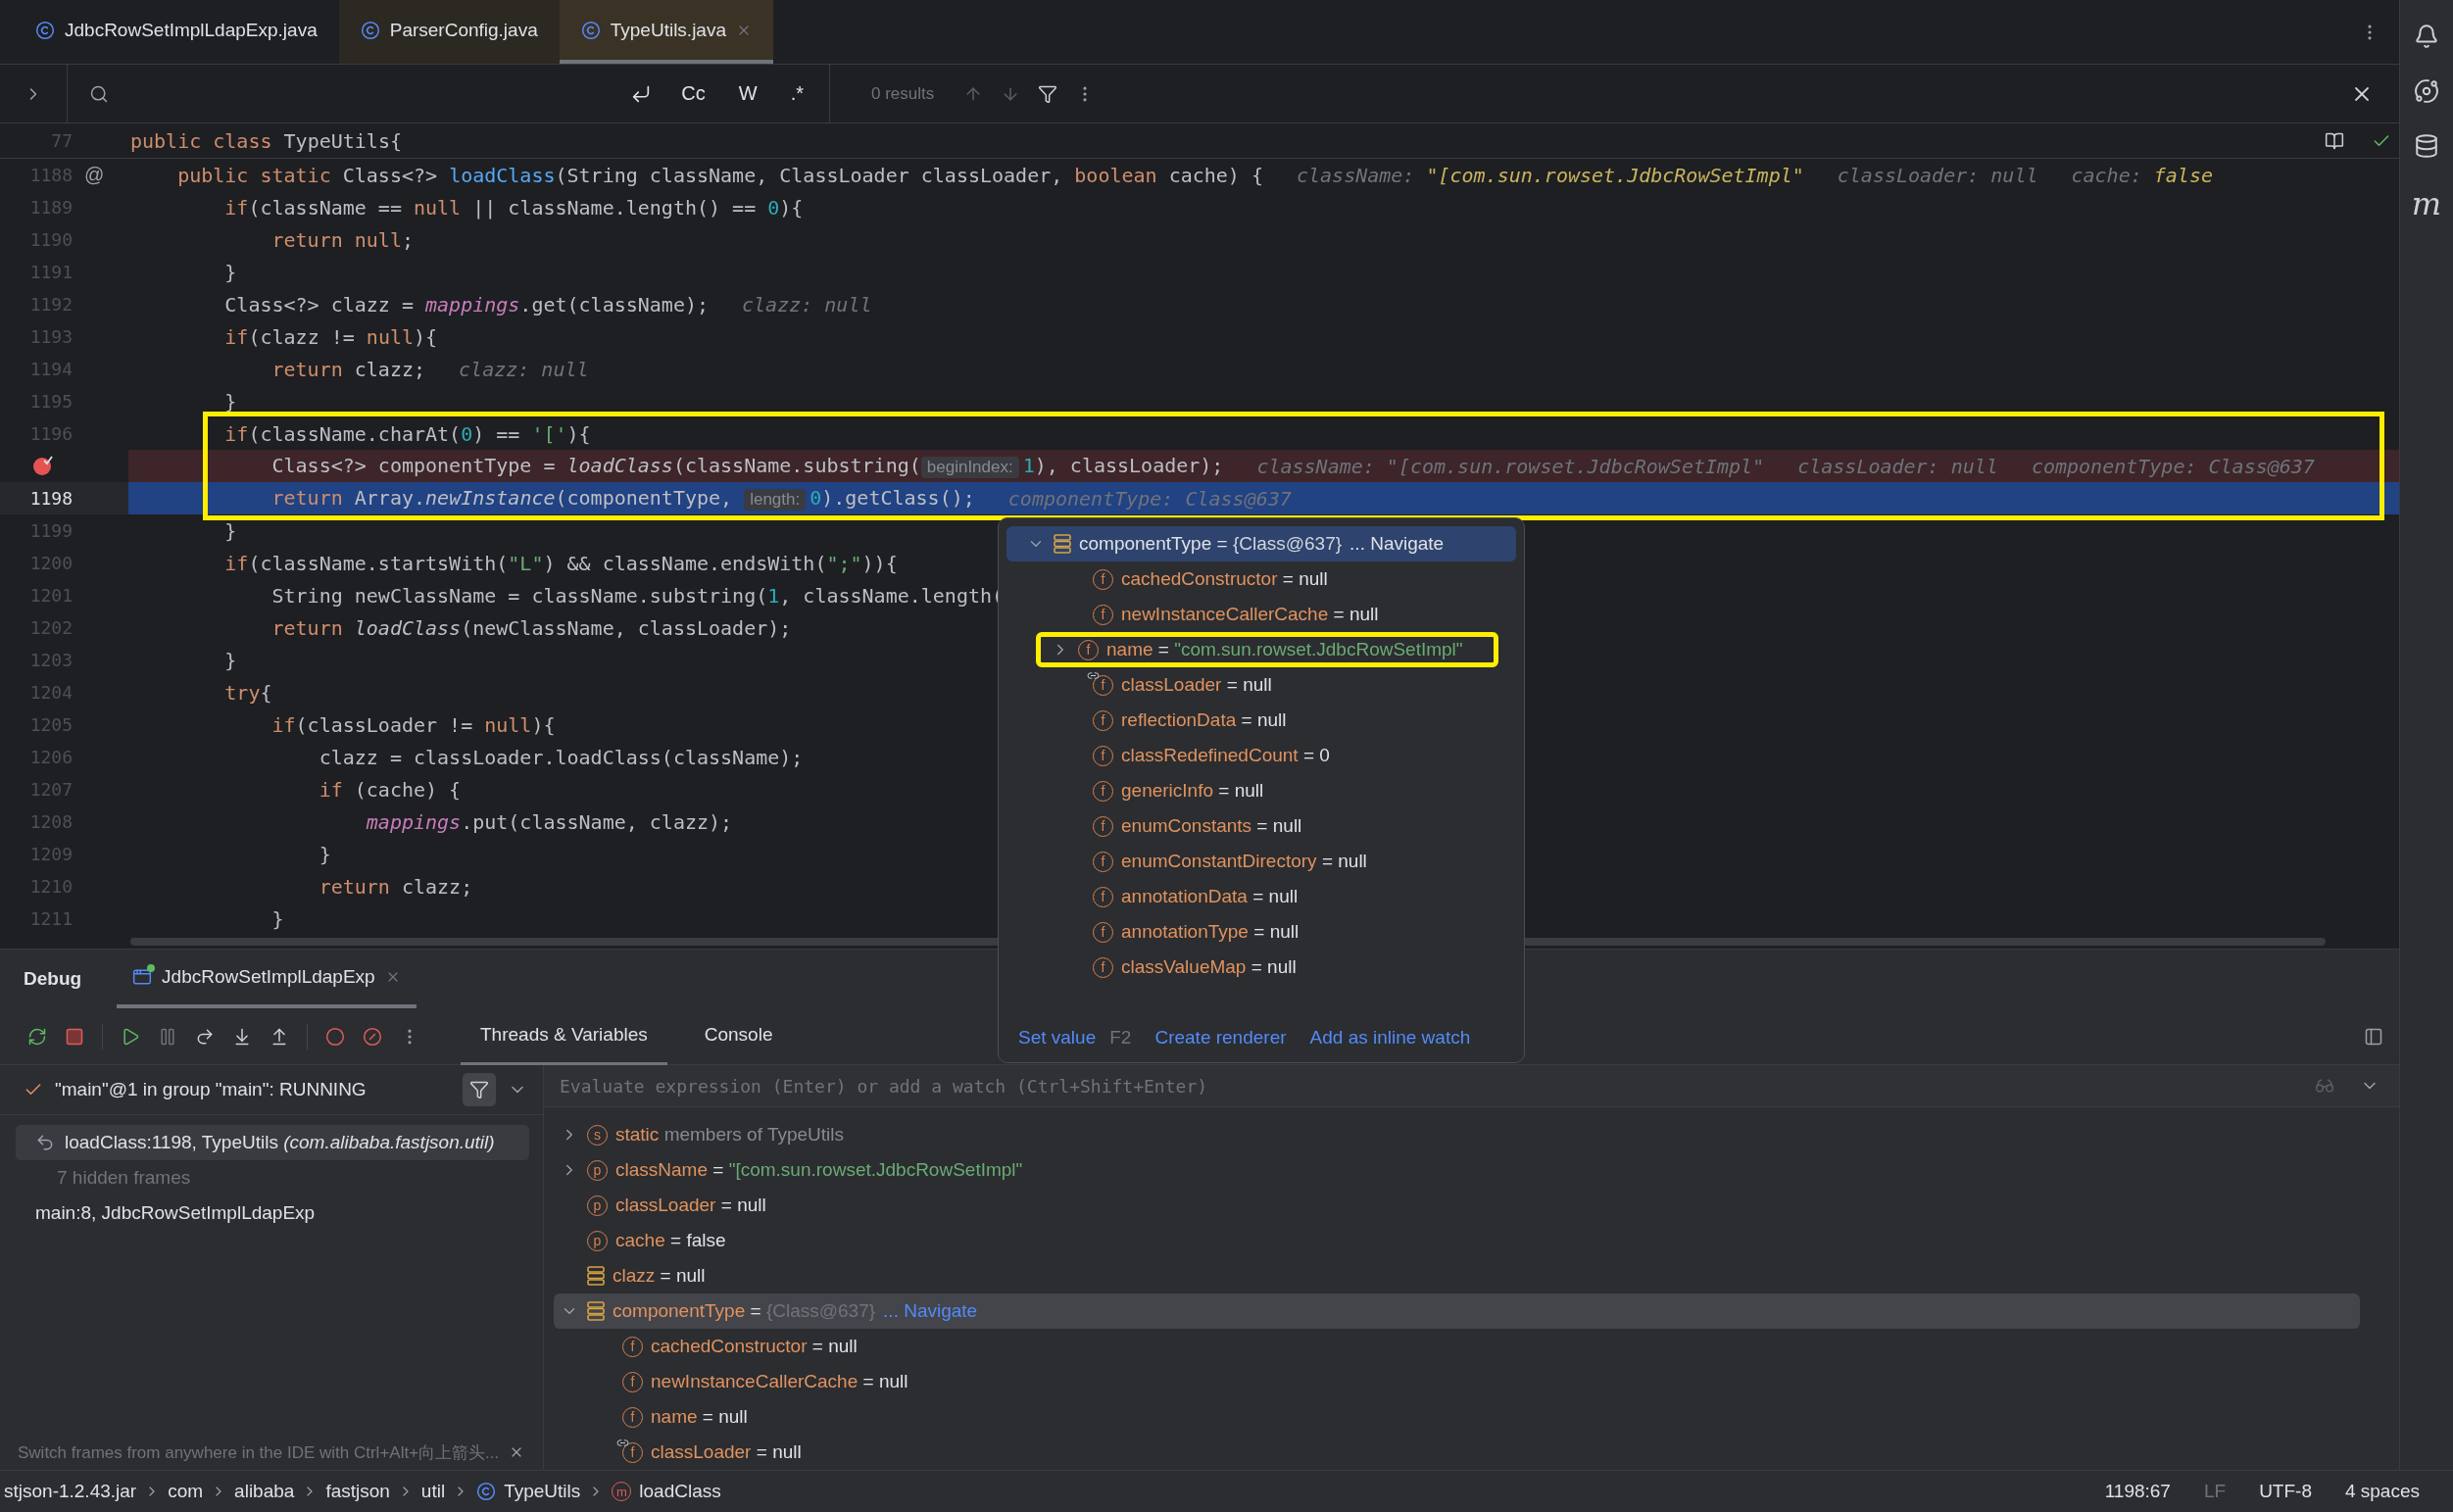 The width and height of the screenshot is (2453, 1512). I want to click on pause-icon, so click(167, 1036).